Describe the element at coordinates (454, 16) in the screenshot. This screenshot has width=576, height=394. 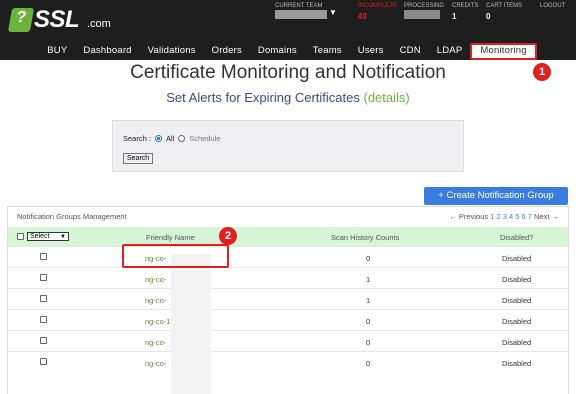
I see `credits-value: 1` at that location.